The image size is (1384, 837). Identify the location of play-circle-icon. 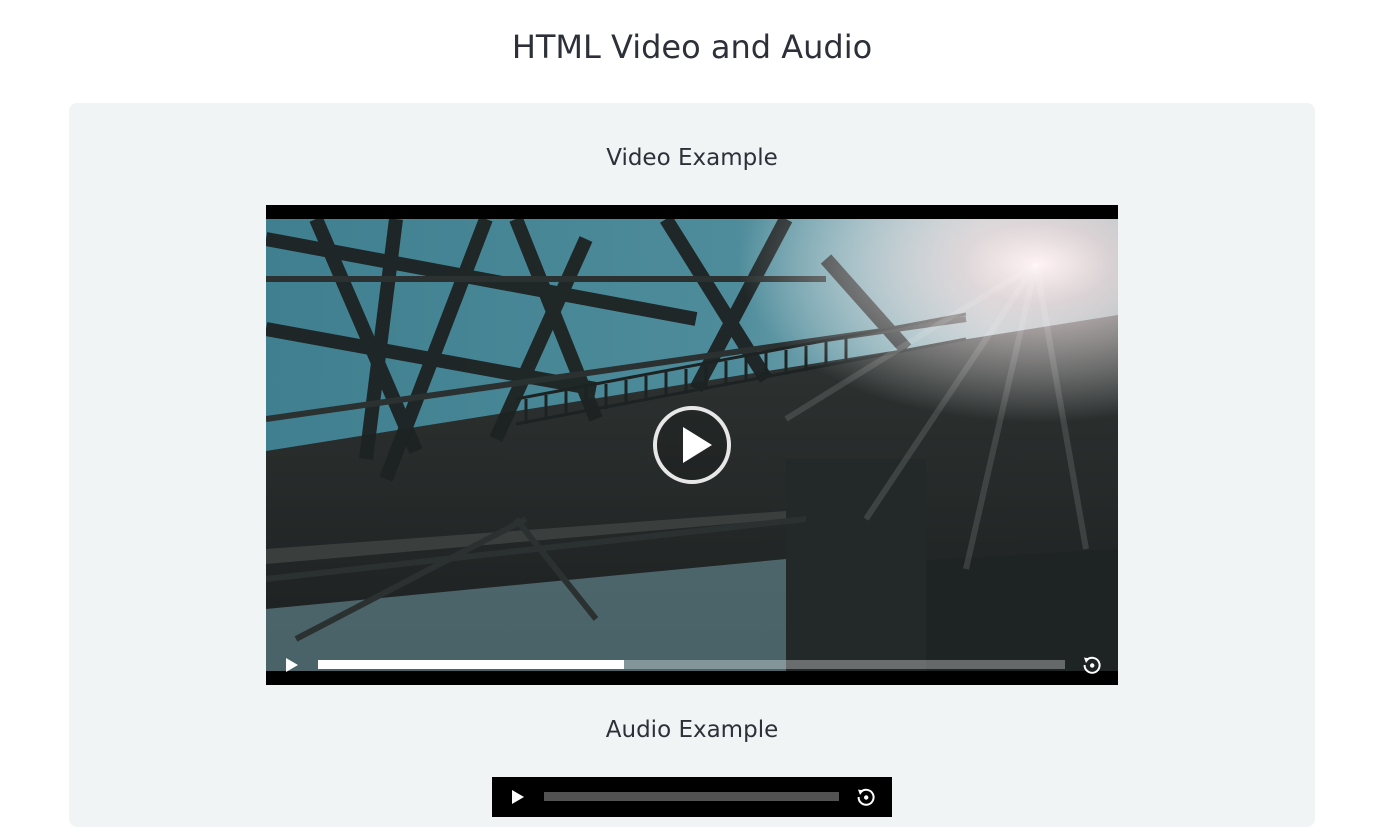
(692, 445).